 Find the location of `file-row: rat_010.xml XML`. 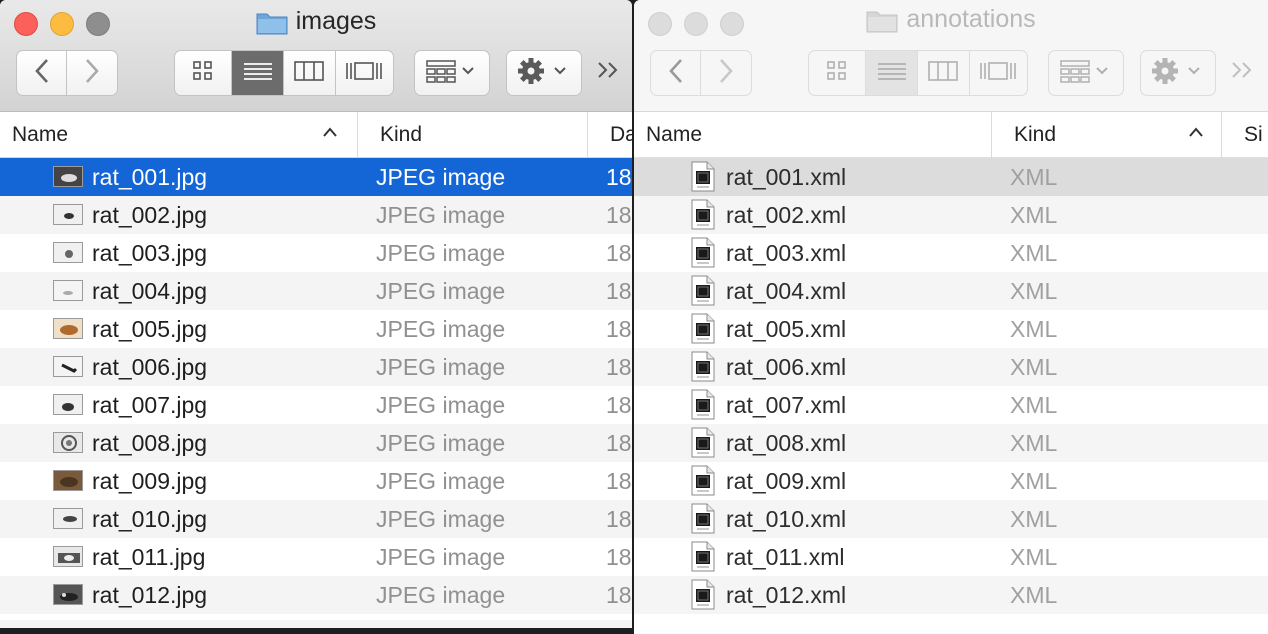

file-row: rat_010.xml XML is located at coordinates (951, 519).